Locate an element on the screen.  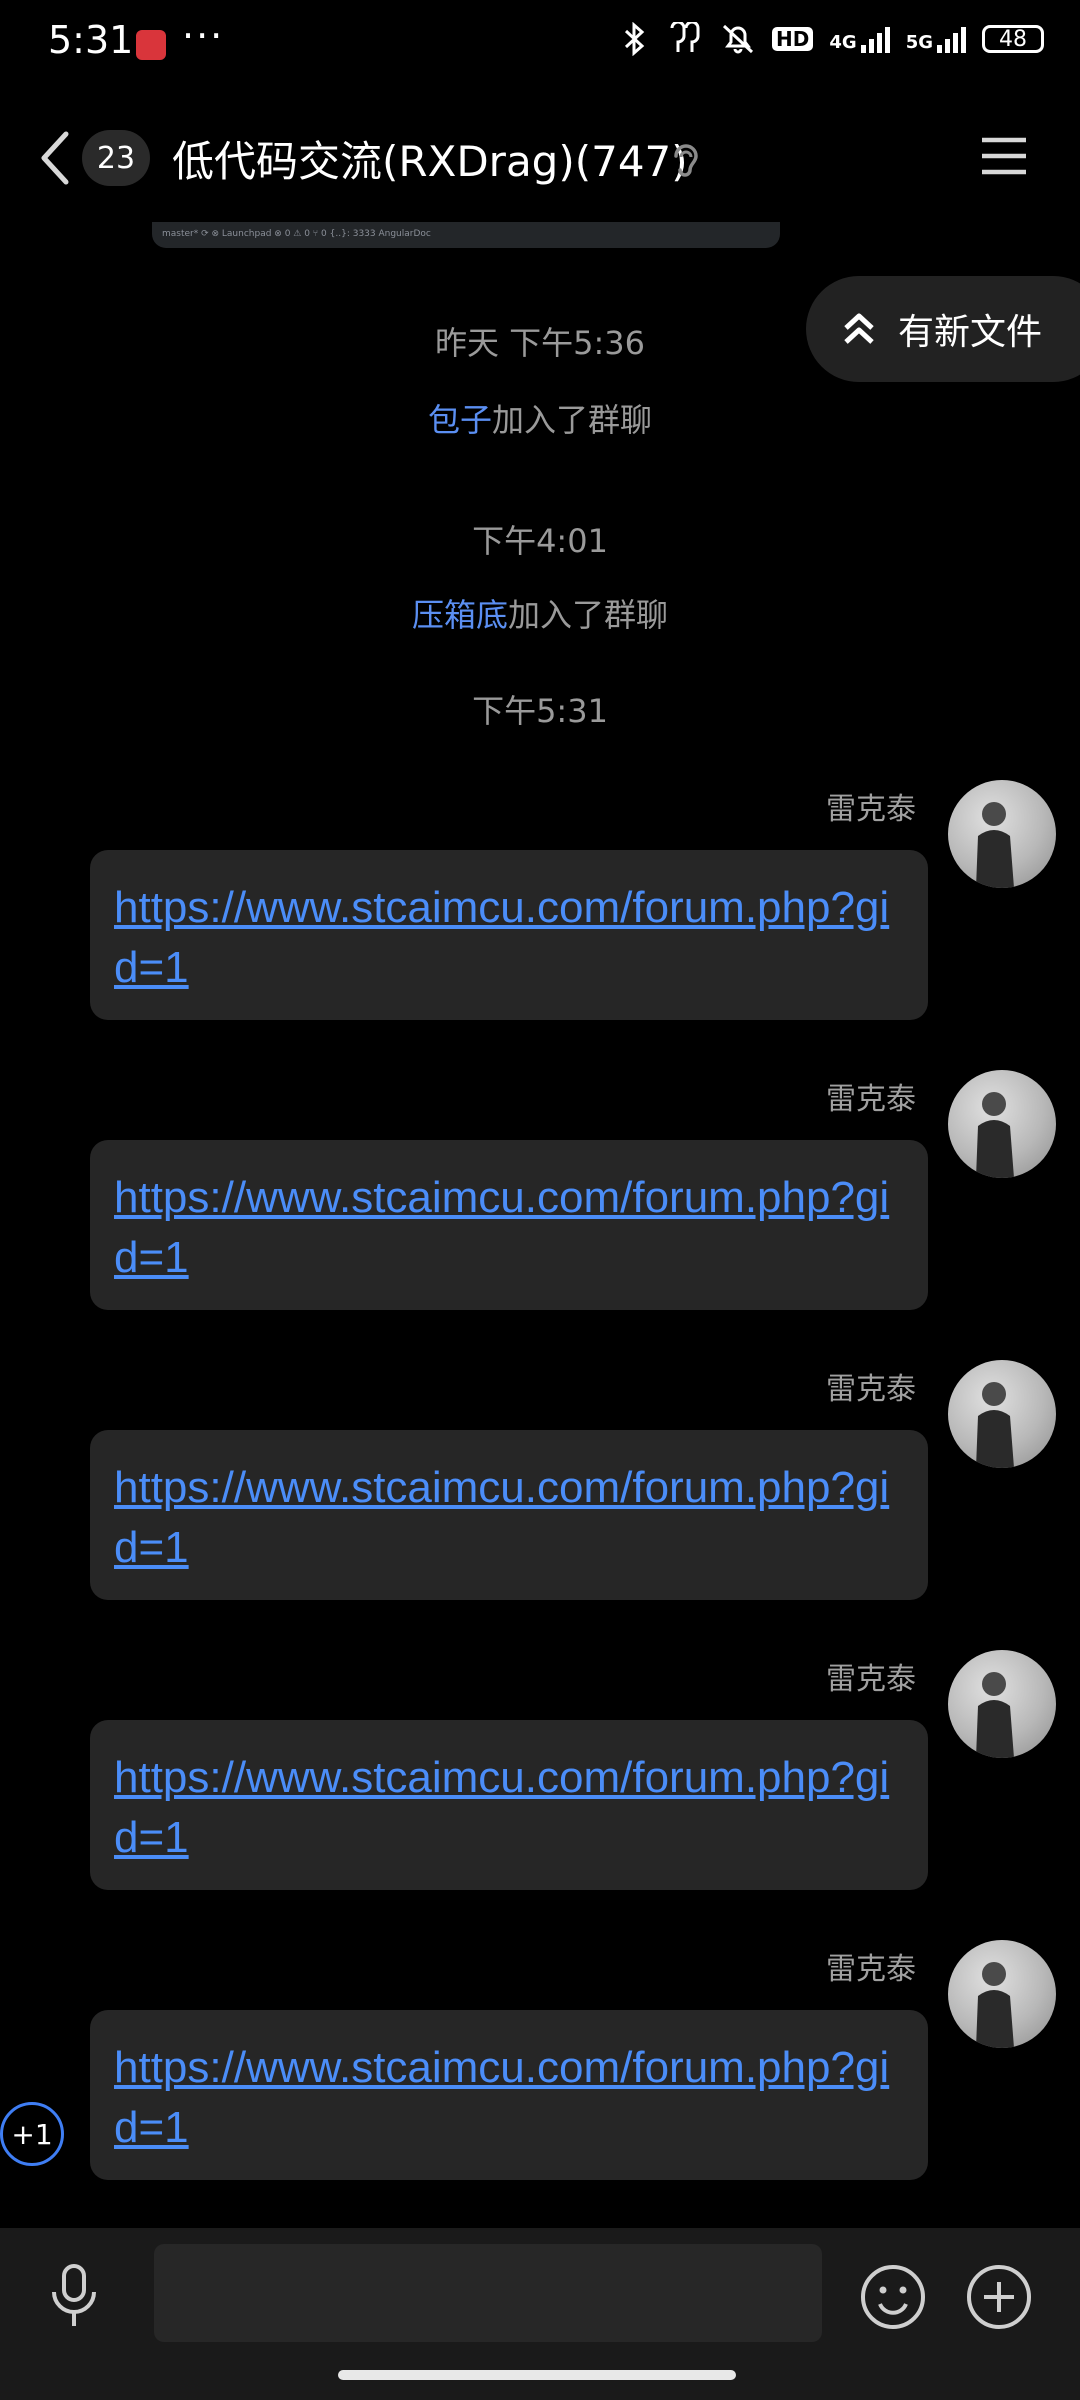
group-title: 低代码交流(RXDrag)(747) is located at coordinates (430, 158).